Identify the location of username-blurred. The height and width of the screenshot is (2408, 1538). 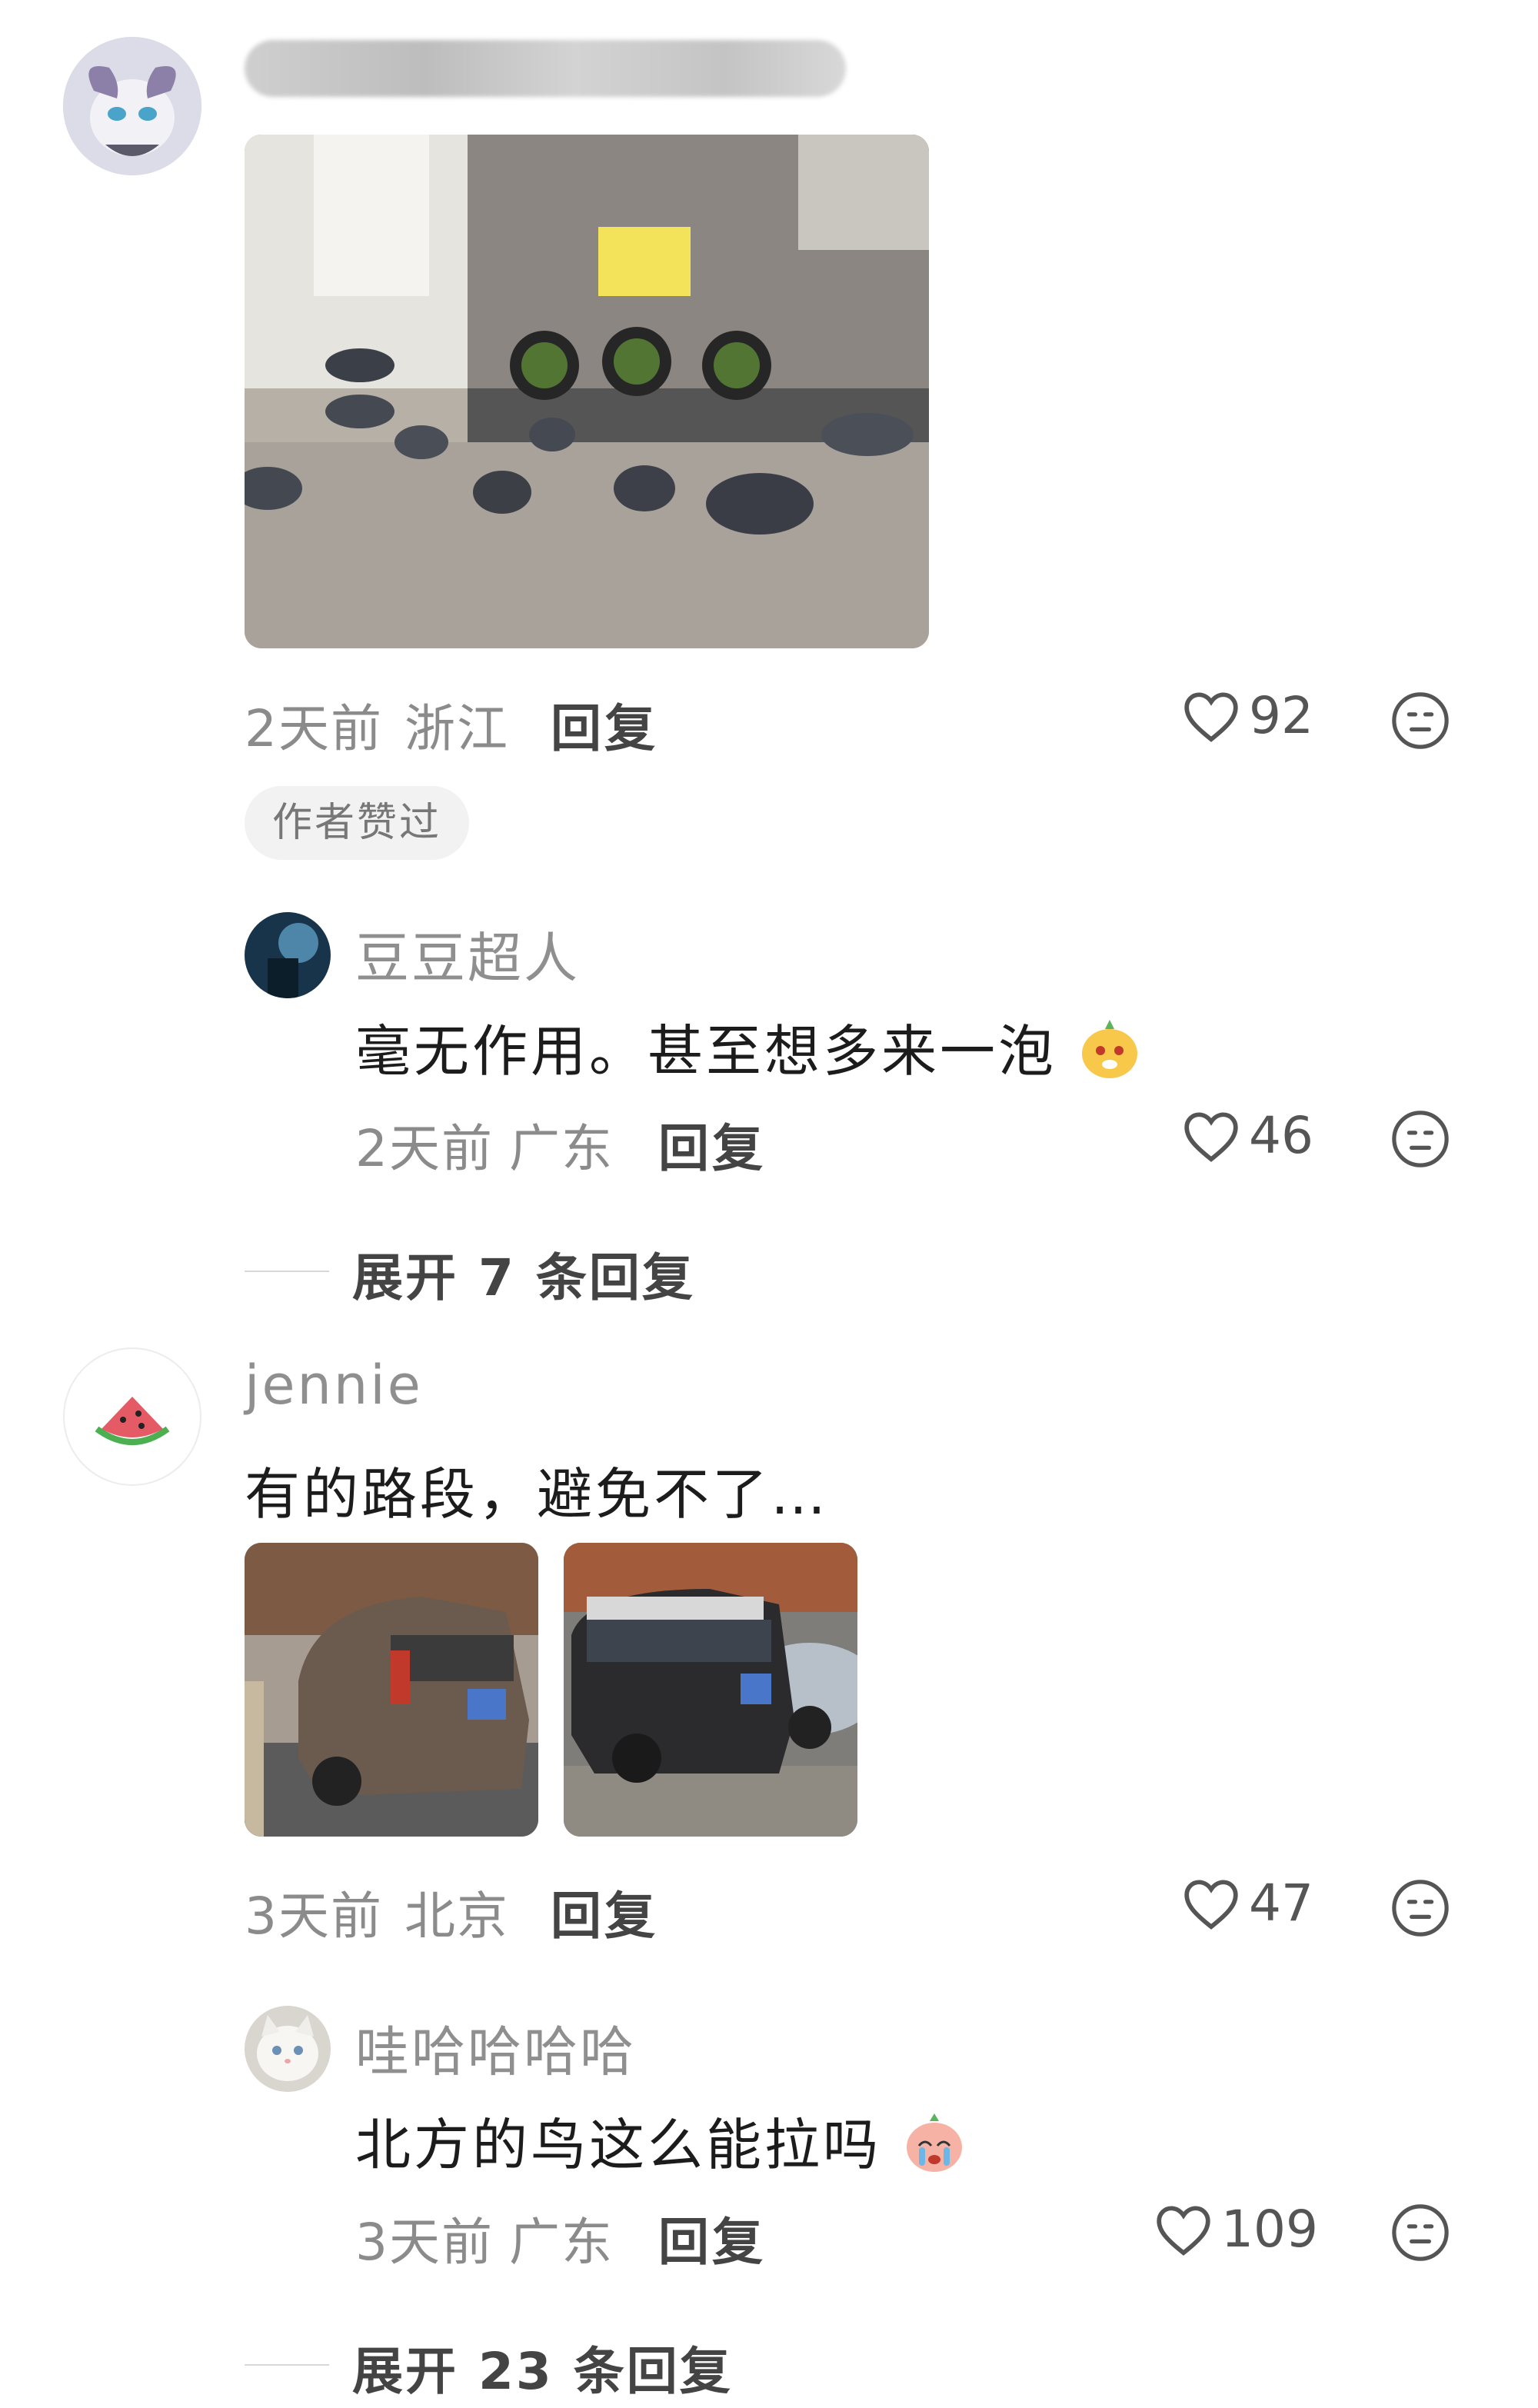
(545, 68).